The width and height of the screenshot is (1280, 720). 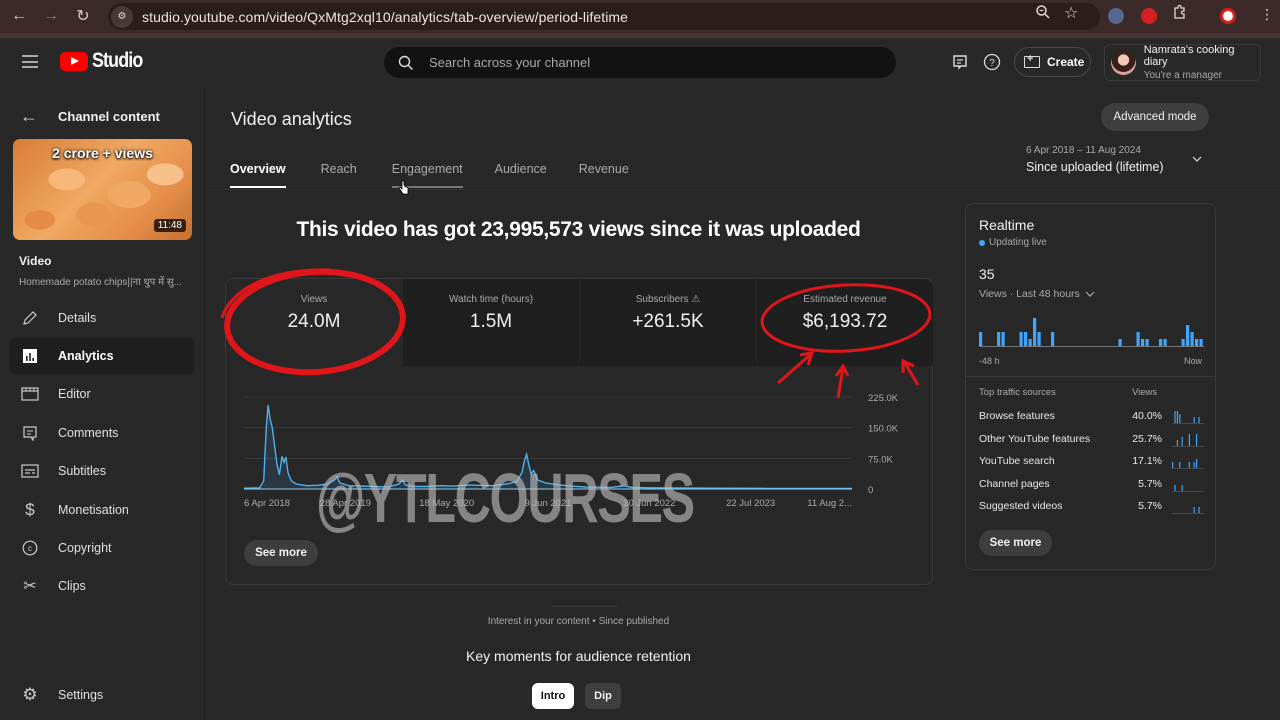 What do you see at coordinates (668, 322) in the screenshot?
I see `metric-subscribers: Subscribers ⚠ +261.5K` at bounding box center [668, 322].